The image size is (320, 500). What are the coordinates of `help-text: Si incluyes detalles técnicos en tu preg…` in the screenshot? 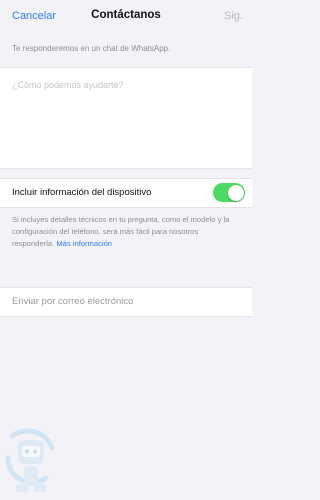 It's located at (126, 232).